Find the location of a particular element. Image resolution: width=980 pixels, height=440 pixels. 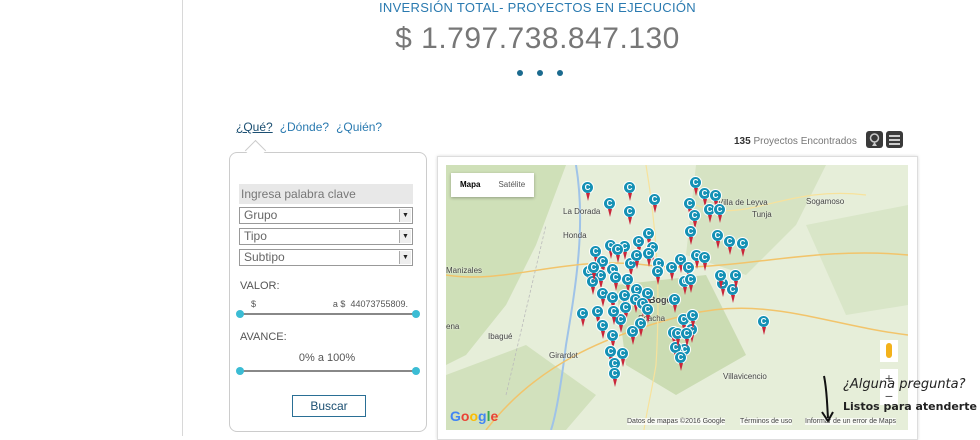

tab-donde: ¿Dónde? is located at coordinates (304, 127).